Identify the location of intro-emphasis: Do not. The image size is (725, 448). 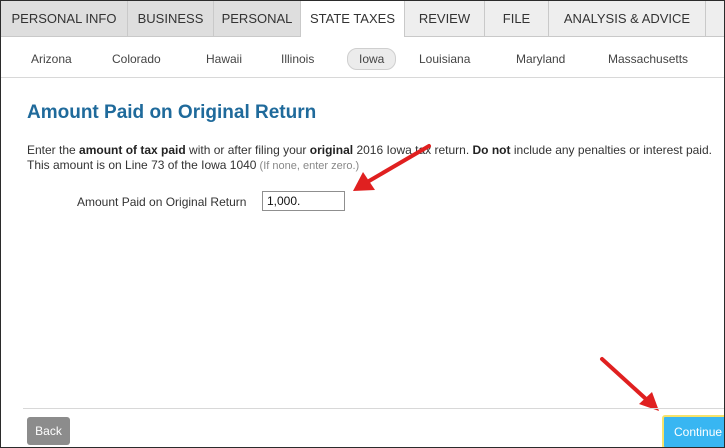
(491, 150).